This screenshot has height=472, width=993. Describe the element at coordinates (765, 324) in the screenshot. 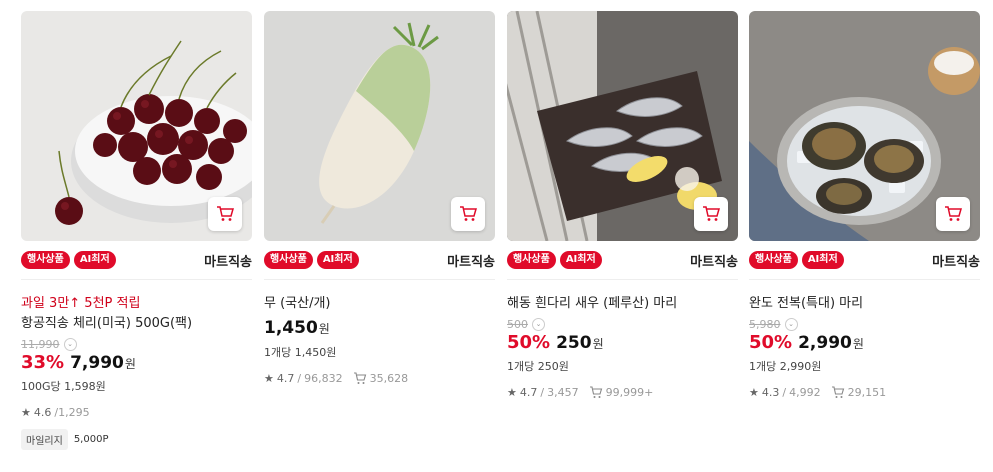

I see `original-price: 5,980` at that location.